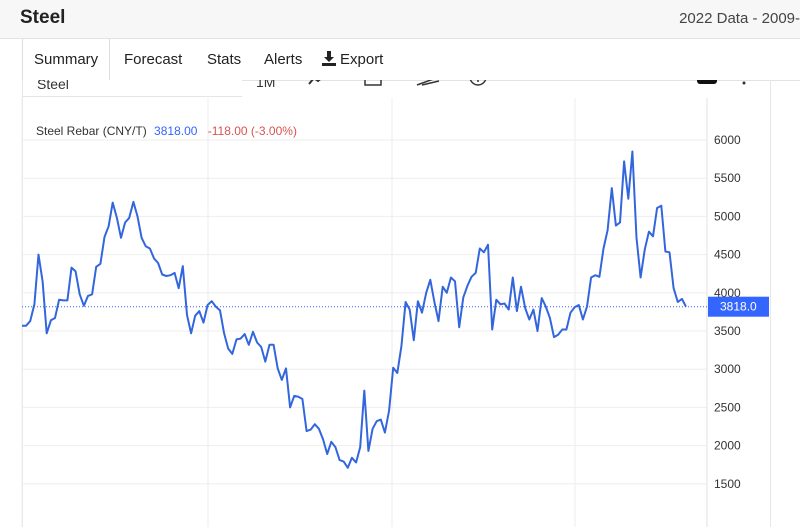 This screenshot has width=800, height=527. Describe the element at coordinates (727, 216) in the screenshot. I see `y-tick-label: 5000` at that location.